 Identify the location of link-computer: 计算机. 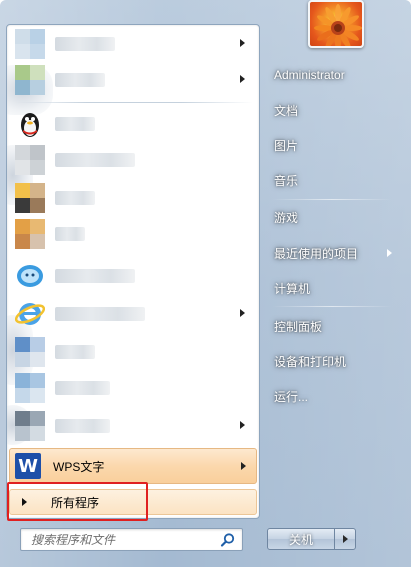
(334, 288).